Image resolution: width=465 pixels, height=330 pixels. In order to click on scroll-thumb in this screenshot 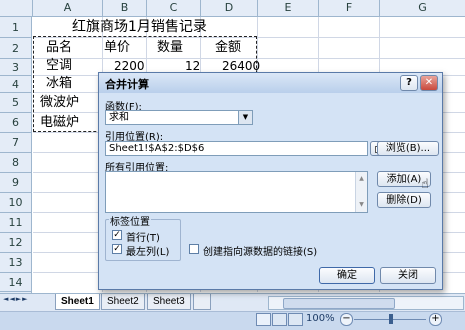, I will do `click(339, 303)`.